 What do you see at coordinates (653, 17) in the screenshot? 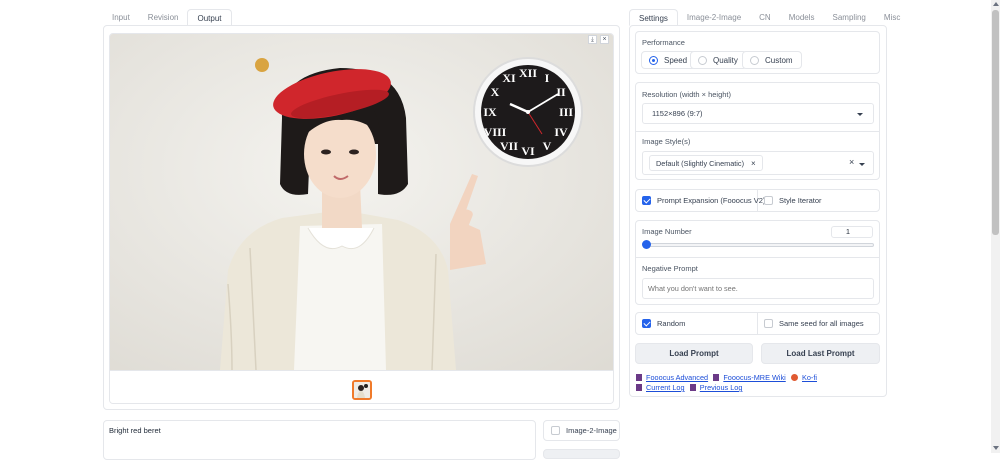
I see `tab-settings: Settings` at bounding box center [653, 17].